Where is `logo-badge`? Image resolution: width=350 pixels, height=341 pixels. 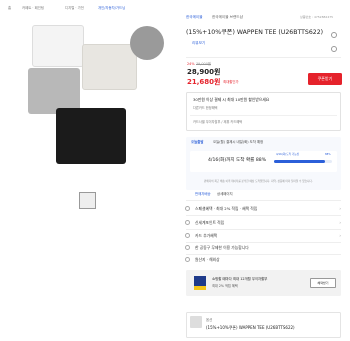
logo-badge is located at coordinates (147, 43).